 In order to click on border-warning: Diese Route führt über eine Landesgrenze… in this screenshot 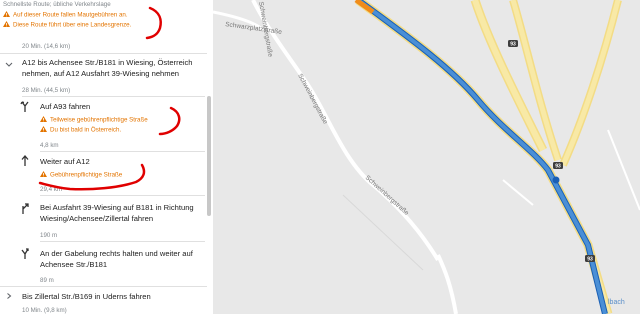, I will do `click(67, 25)`.